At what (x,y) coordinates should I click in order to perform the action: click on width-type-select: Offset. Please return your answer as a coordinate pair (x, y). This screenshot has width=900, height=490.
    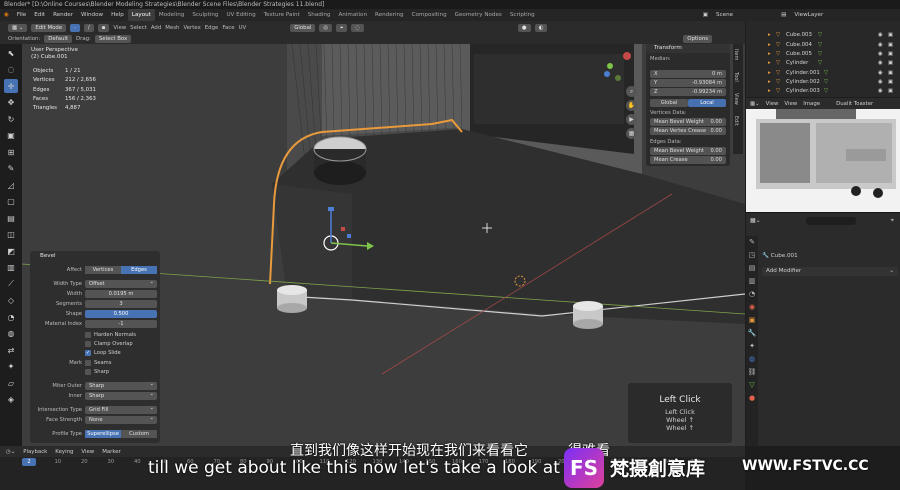
    Looking at the image, I should click on (121, 283).